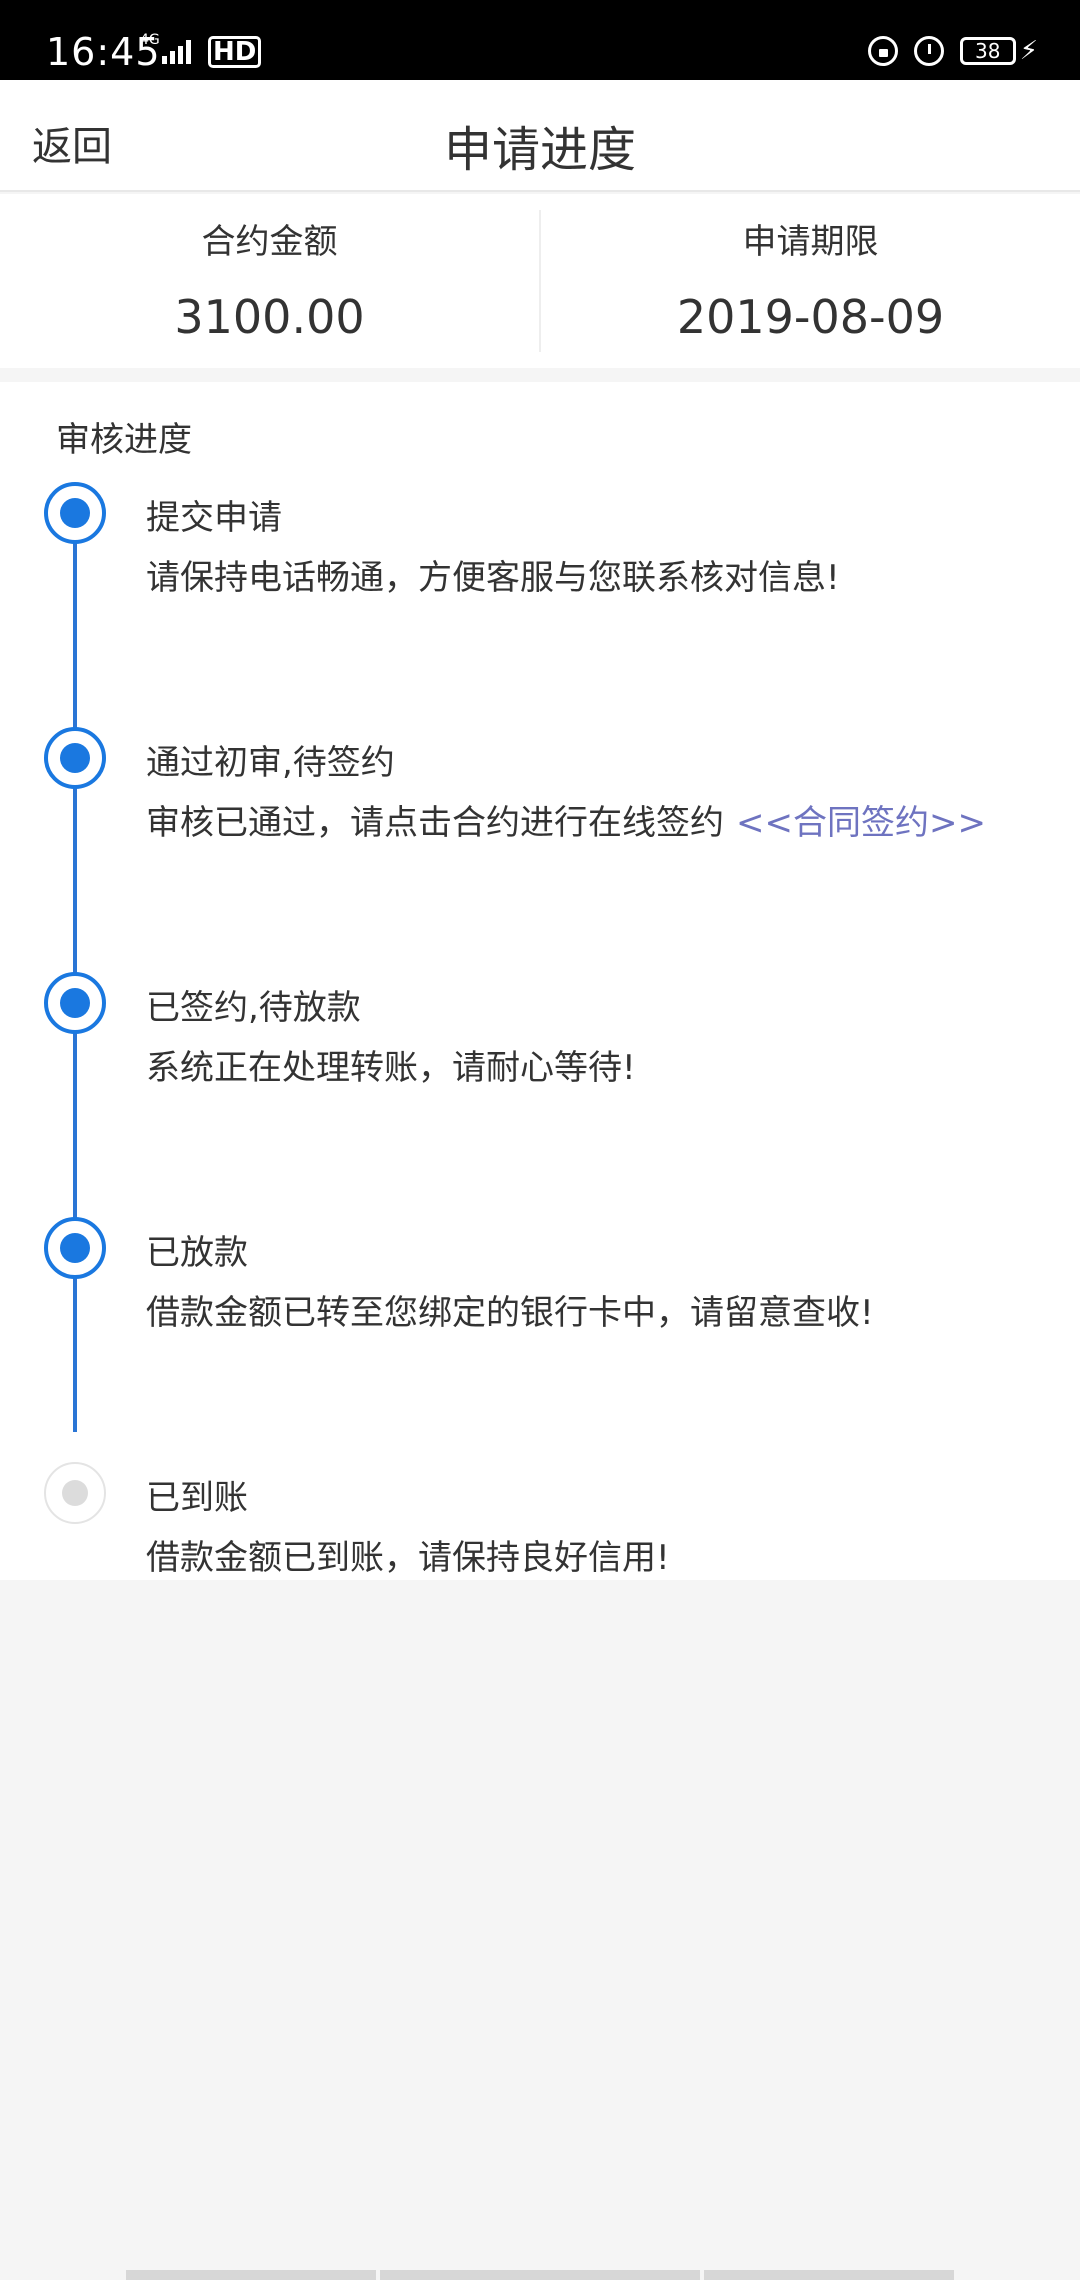 This screenshot has height=2280, width=1080. Describe the element at coordinates (197, 1253) in the screenshot. I see `step-title: 已放款` at that location.